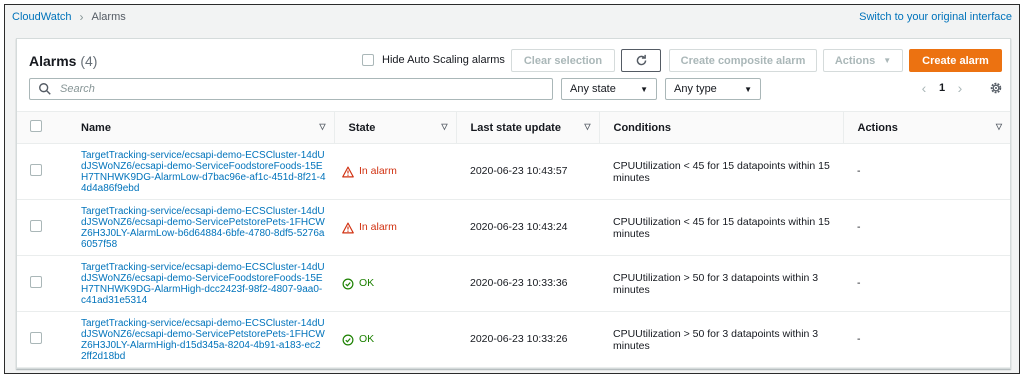 This screenshot has width=1024, height=378. I want to click on create-alarm-button: Create alarm, so click(955, 60).